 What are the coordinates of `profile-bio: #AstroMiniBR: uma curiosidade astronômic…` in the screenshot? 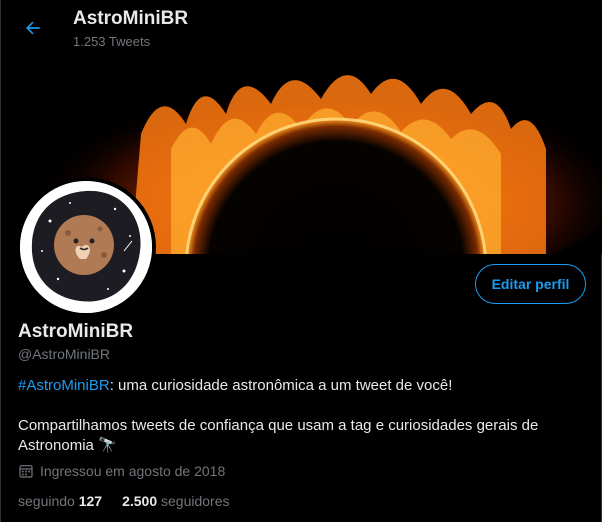 It's located at (298, 416).